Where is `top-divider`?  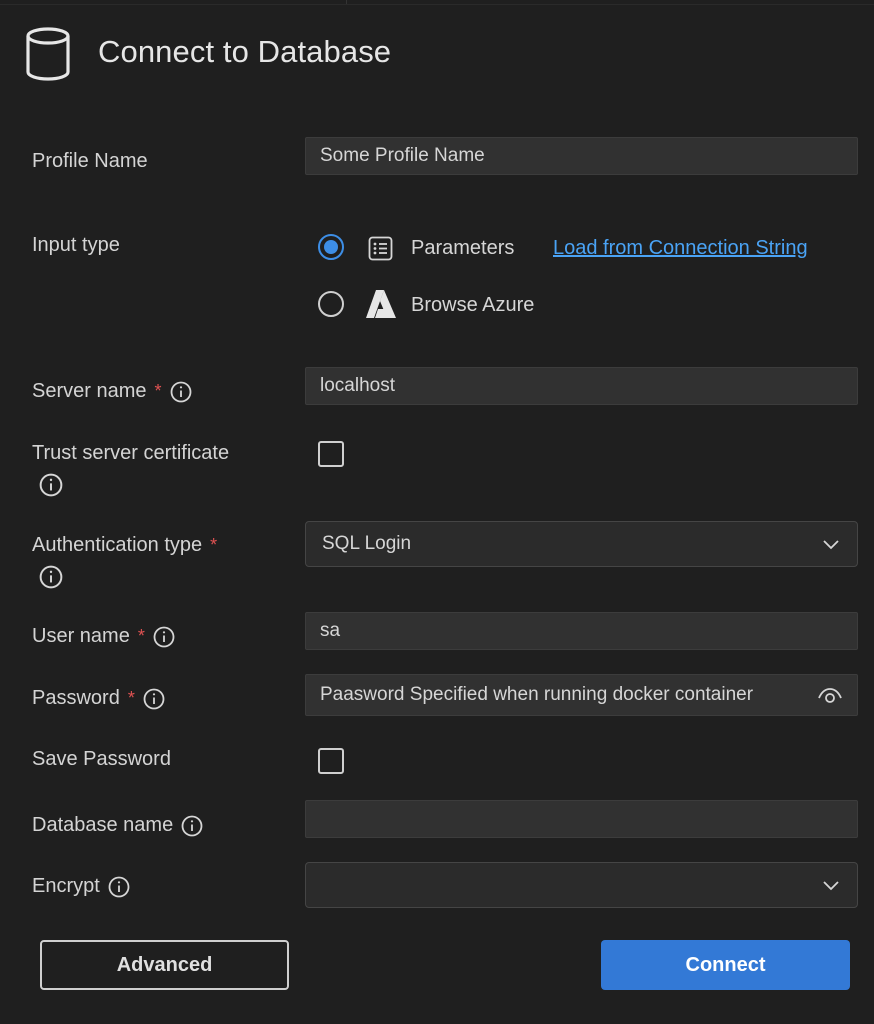
top-divider is located at coordinates (437, 2).